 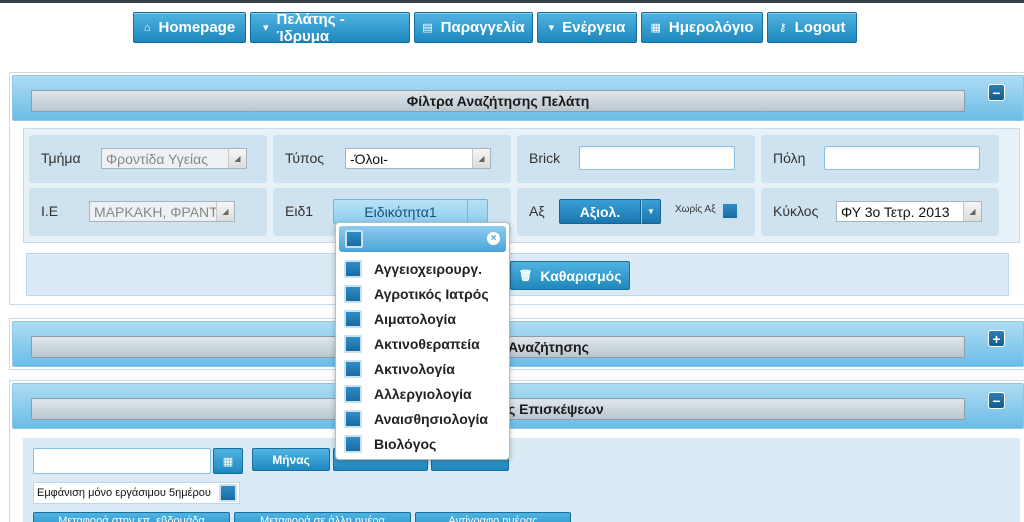 What do you see at coordinates (422, 239) in the screenshot?
I see `dropdown-header: ×` at bounding box center [422, 239].